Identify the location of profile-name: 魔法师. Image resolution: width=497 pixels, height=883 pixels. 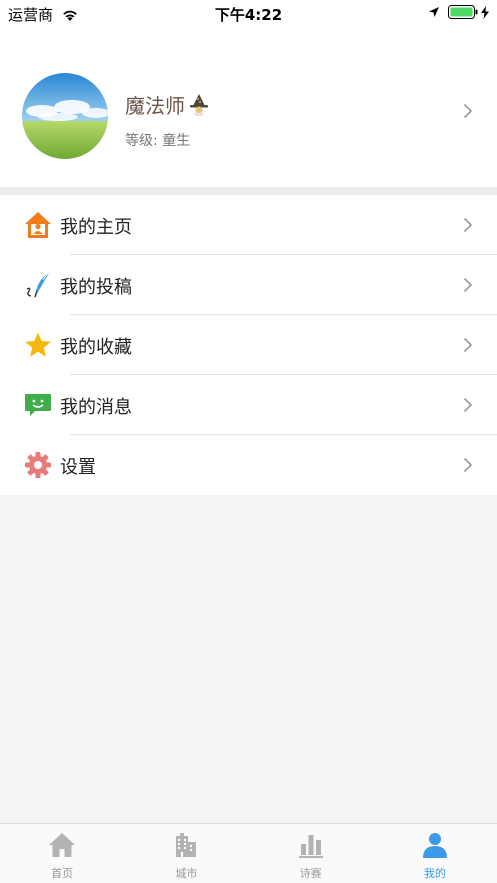
(155, 106).